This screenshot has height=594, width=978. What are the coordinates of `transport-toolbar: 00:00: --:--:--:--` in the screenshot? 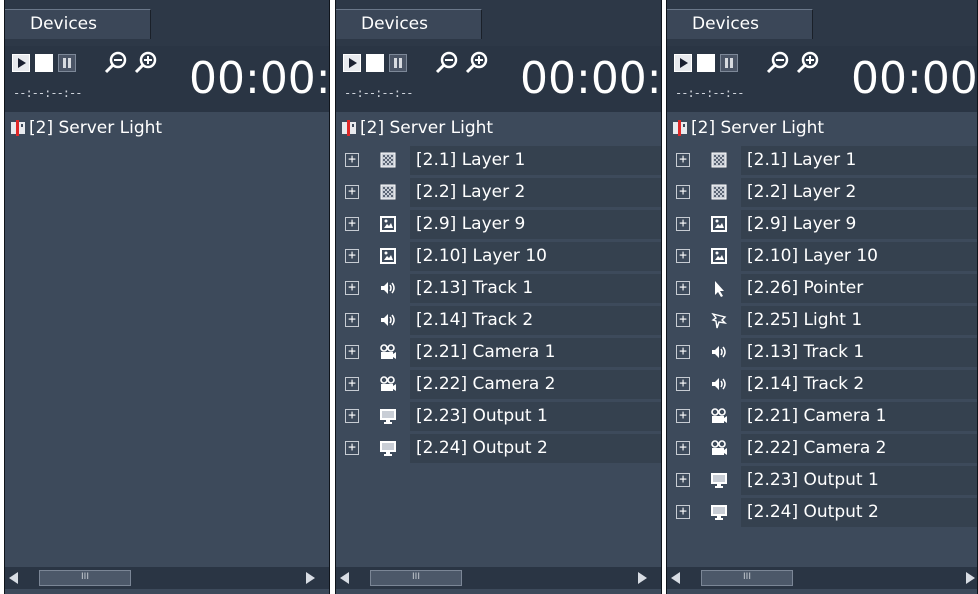 It's located at (167, 79).